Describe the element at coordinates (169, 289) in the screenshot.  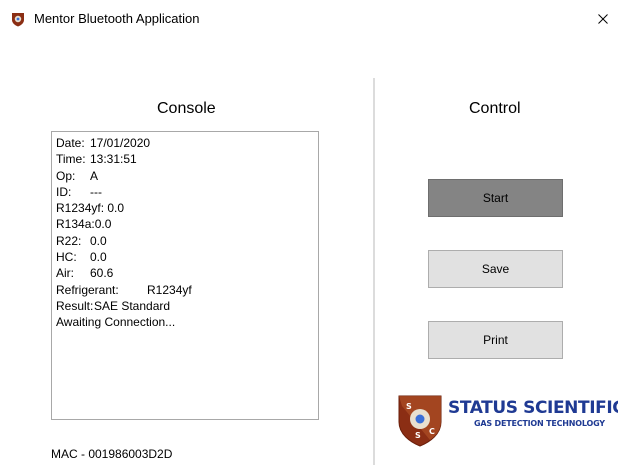
I see `console-line-value: R1234yf` at that location.